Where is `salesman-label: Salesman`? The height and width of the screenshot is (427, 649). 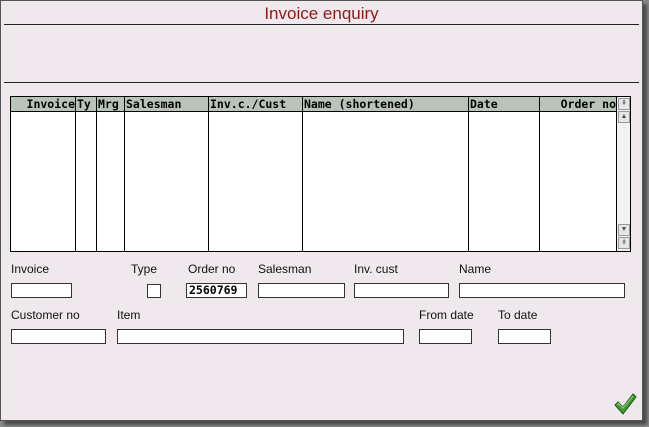 salesman-label: Salesman is located at coordinates (285, 269).